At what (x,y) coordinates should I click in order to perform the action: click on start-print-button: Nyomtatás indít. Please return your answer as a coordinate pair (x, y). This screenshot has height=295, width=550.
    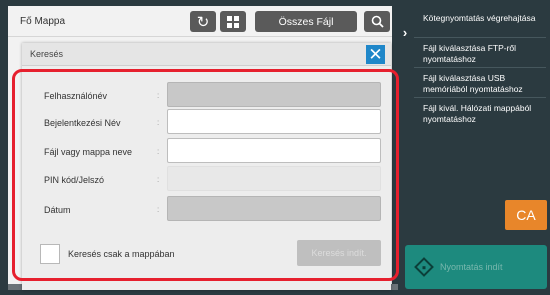
    Looking at the image, I should click on (476, 267).